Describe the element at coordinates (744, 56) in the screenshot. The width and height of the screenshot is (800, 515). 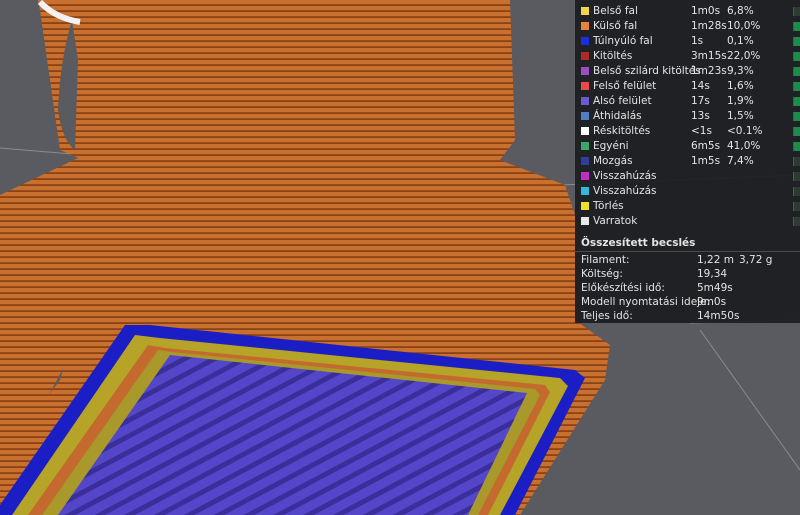
I see `legend-percent: 22,0%` at that location.